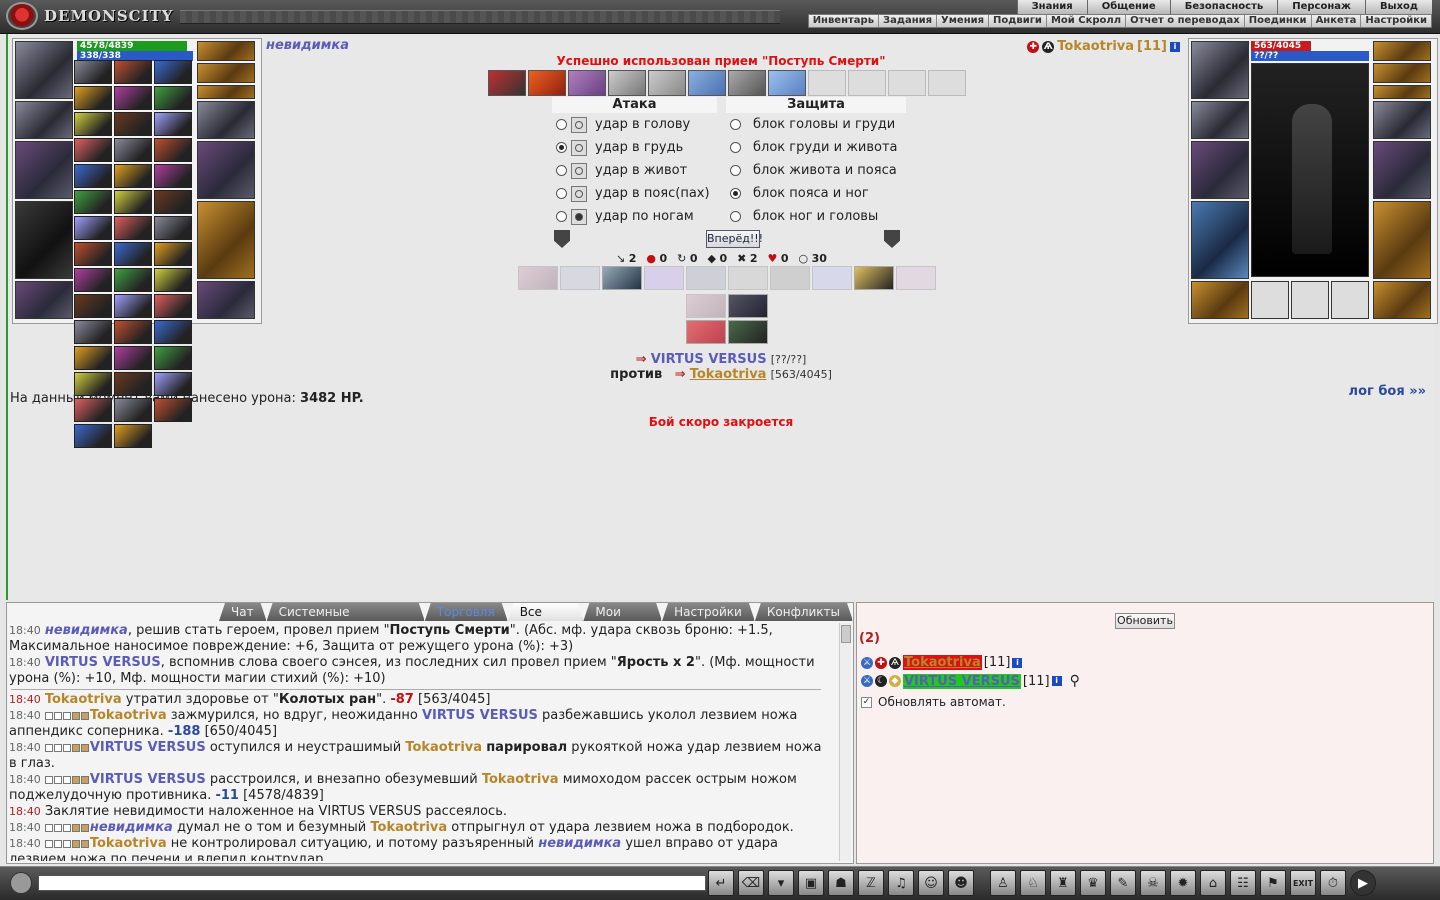 The width and height of the screenshot is (1440, 900). I want to click on save-icon: ▣, so click(811, 883).